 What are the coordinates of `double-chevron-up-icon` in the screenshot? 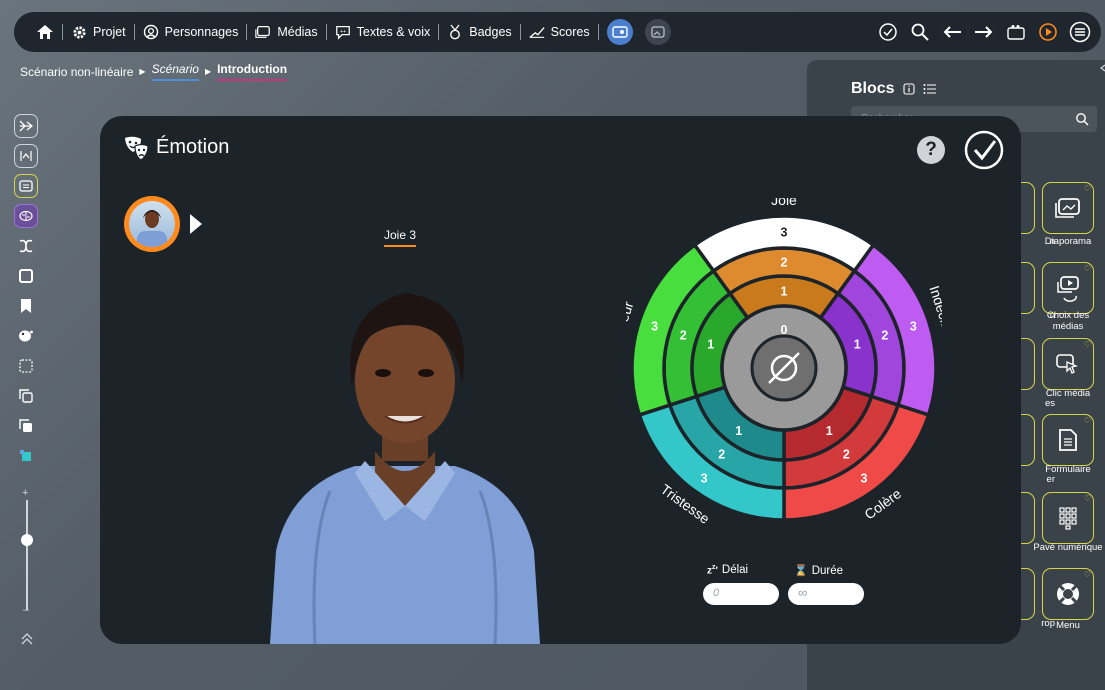 It's located at (27, 639).